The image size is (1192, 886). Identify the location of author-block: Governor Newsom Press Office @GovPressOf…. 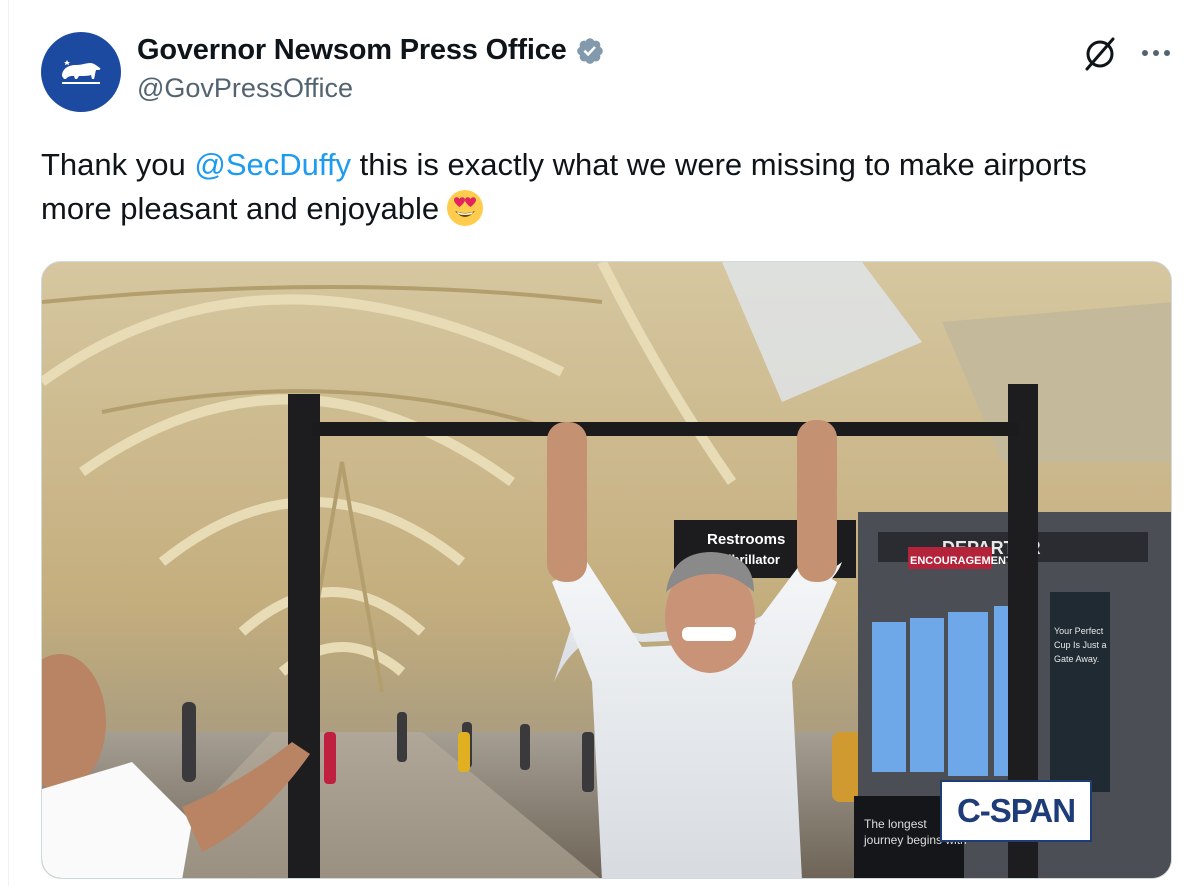
(371, 69).